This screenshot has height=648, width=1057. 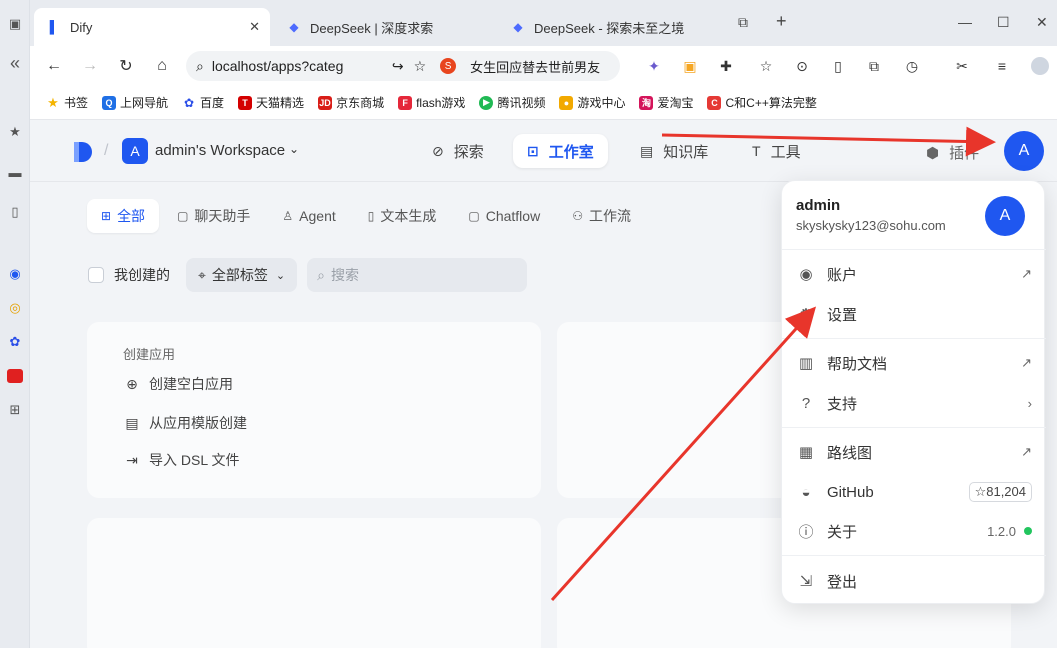 I want to click on share-icon: ↪, so click(x=398, y=66).